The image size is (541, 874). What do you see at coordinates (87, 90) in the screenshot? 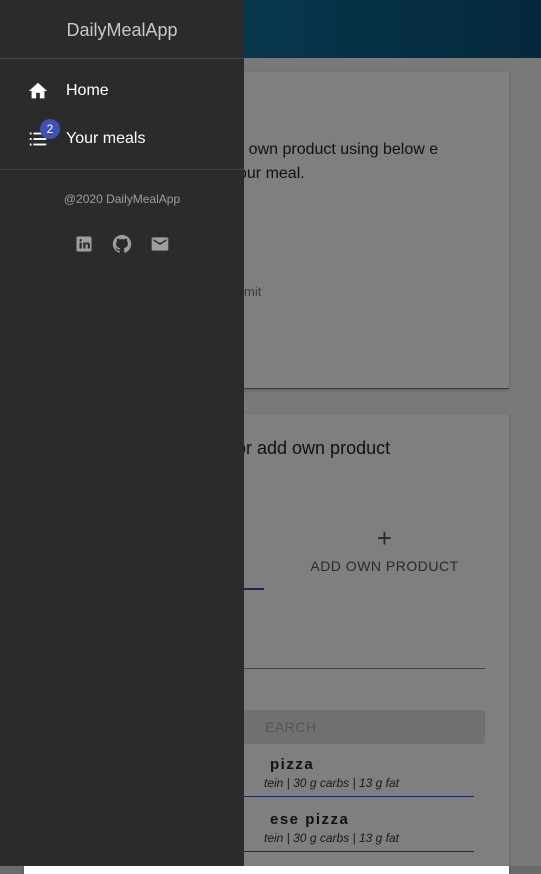
I see `nav-item-label: Home` at bounding box center [87, 90].